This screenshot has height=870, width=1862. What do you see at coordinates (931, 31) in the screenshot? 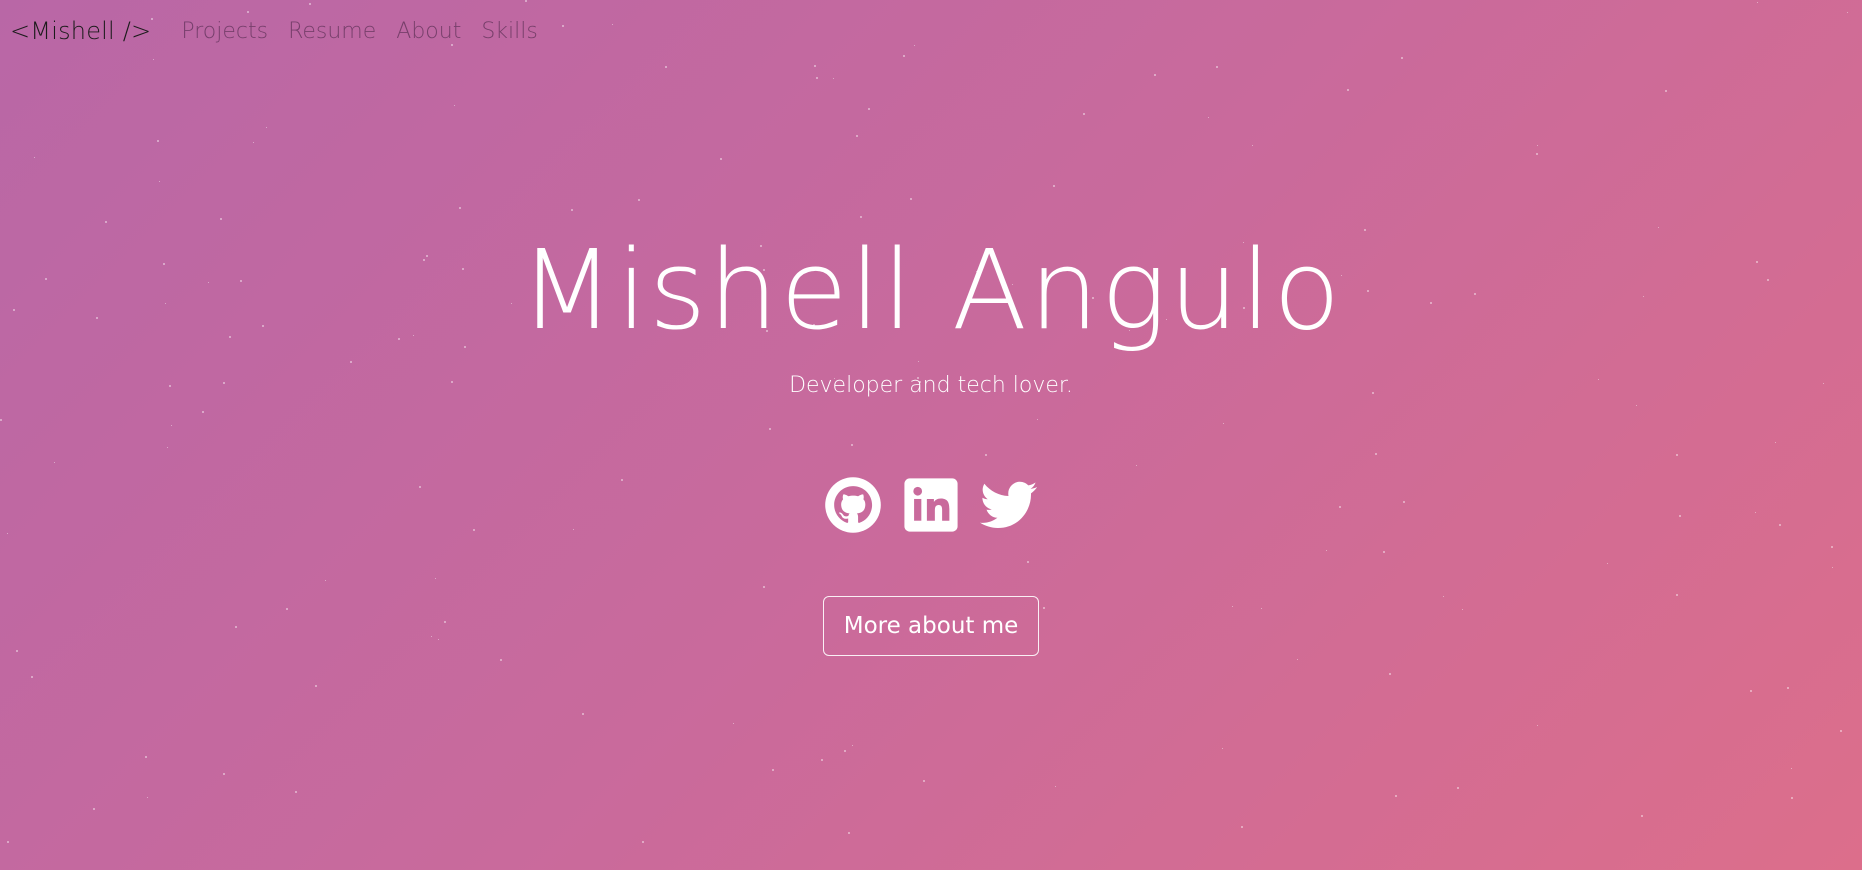
I see `navbar: <Mishell /> Projects Resume About Skills` at bounding box center [931, 31].